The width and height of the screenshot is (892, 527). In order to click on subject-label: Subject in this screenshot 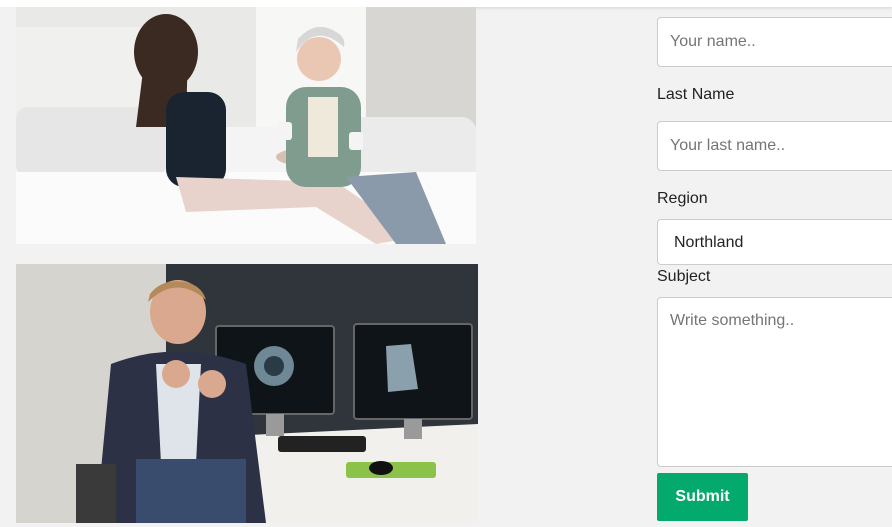, I will do `click(684, 276)`.